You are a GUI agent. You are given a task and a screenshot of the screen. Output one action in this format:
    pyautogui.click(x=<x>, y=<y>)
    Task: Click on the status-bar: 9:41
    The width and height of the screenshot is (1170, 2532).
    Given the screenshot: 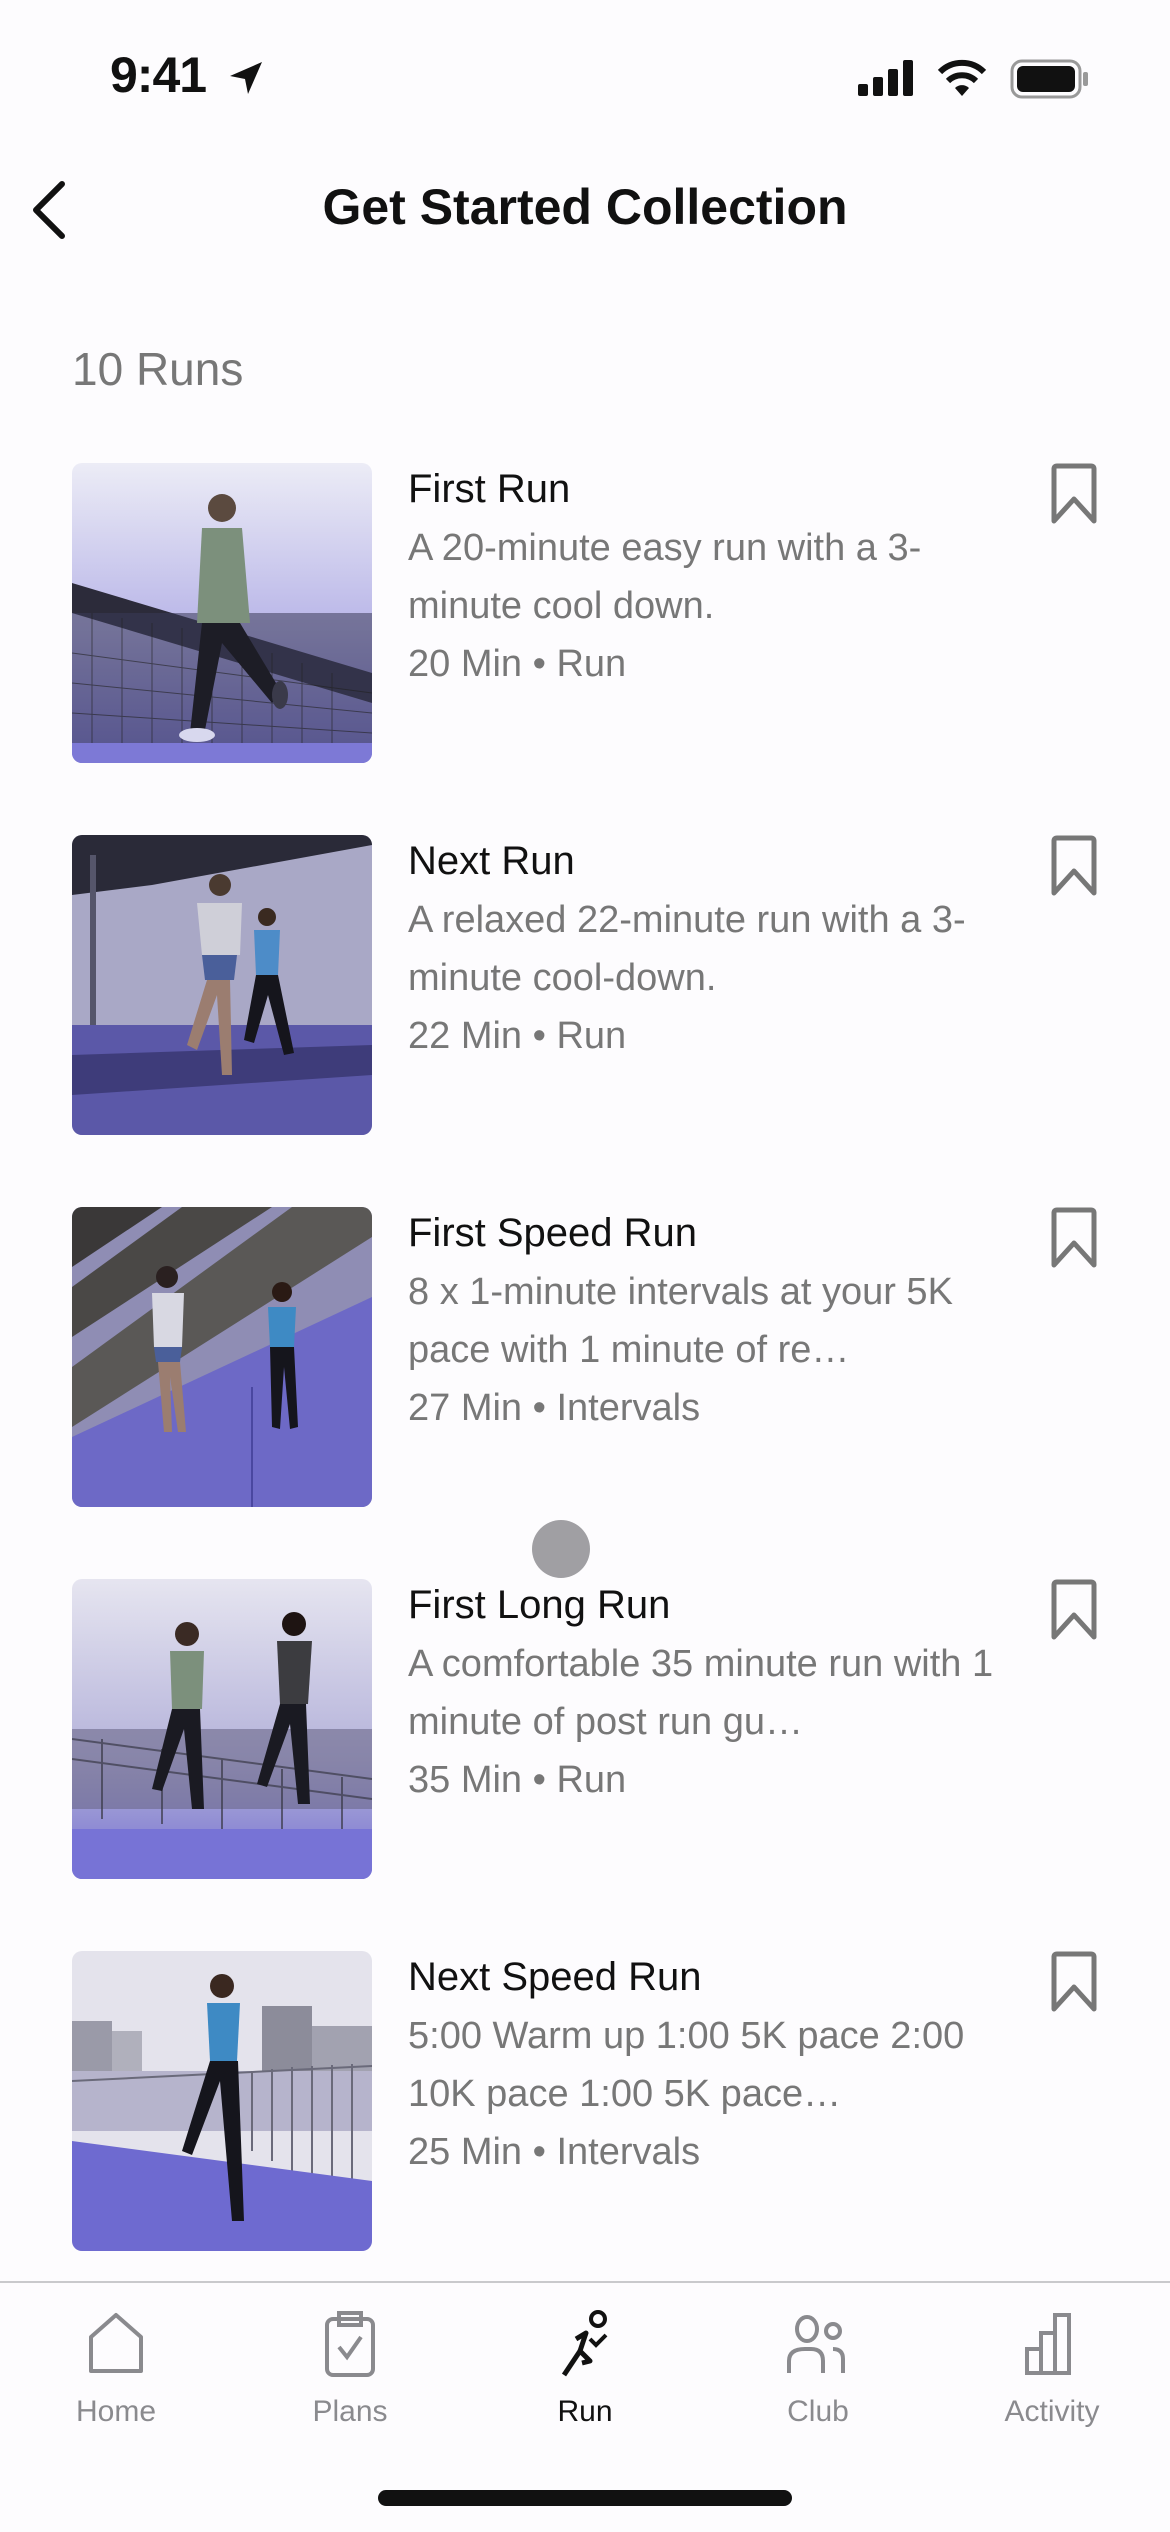 What is the action you would take?
    pyautogui.click(x=585, y=75)
    